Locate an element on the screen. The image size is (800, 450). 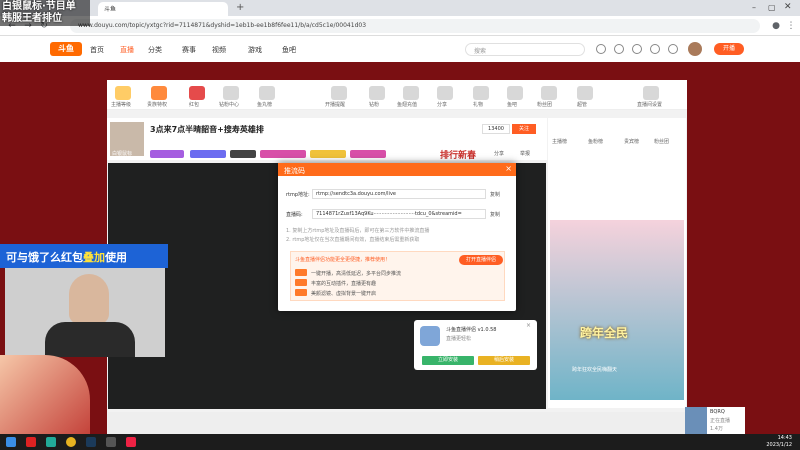
dialog-title: 推流码 × is located at coordinates (397, 169).